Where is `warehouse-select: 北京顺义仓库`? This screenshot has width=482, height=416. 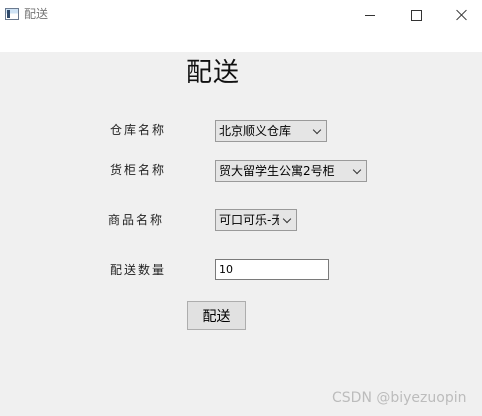 warehouse-select: 北京顺义仓库 is located at coordinates (271, 131).